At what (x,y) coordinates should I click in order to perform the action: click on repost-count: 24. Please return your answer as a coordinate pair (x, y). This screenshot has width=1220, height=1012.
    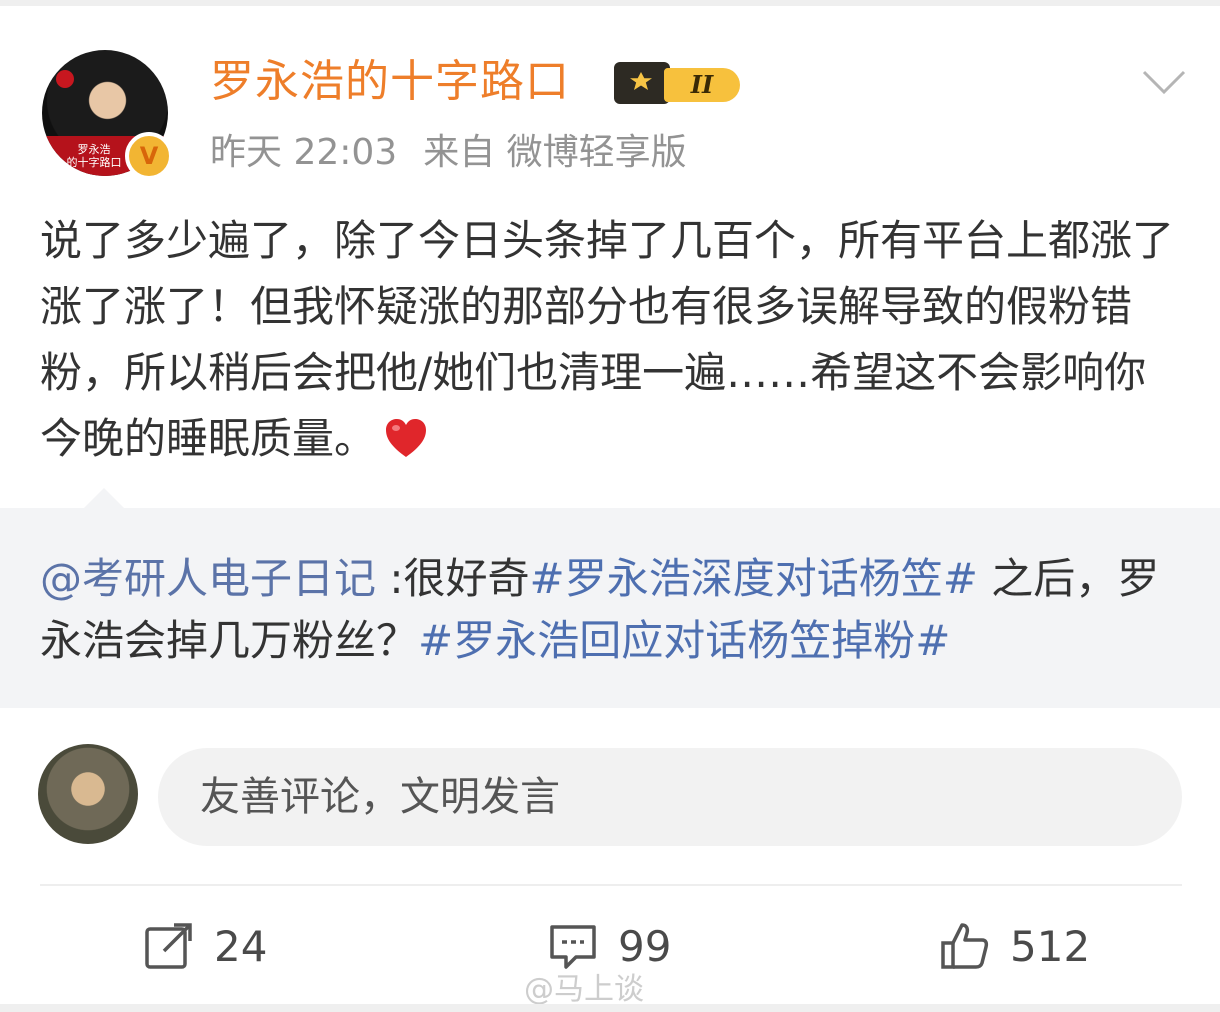
    Looking at the image, I should click on (241, 946).